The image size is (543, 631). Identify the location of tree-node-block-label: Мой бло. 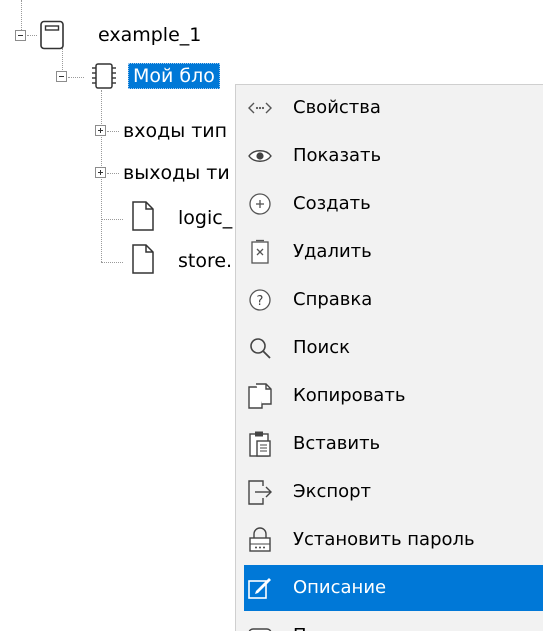
(174, 76).